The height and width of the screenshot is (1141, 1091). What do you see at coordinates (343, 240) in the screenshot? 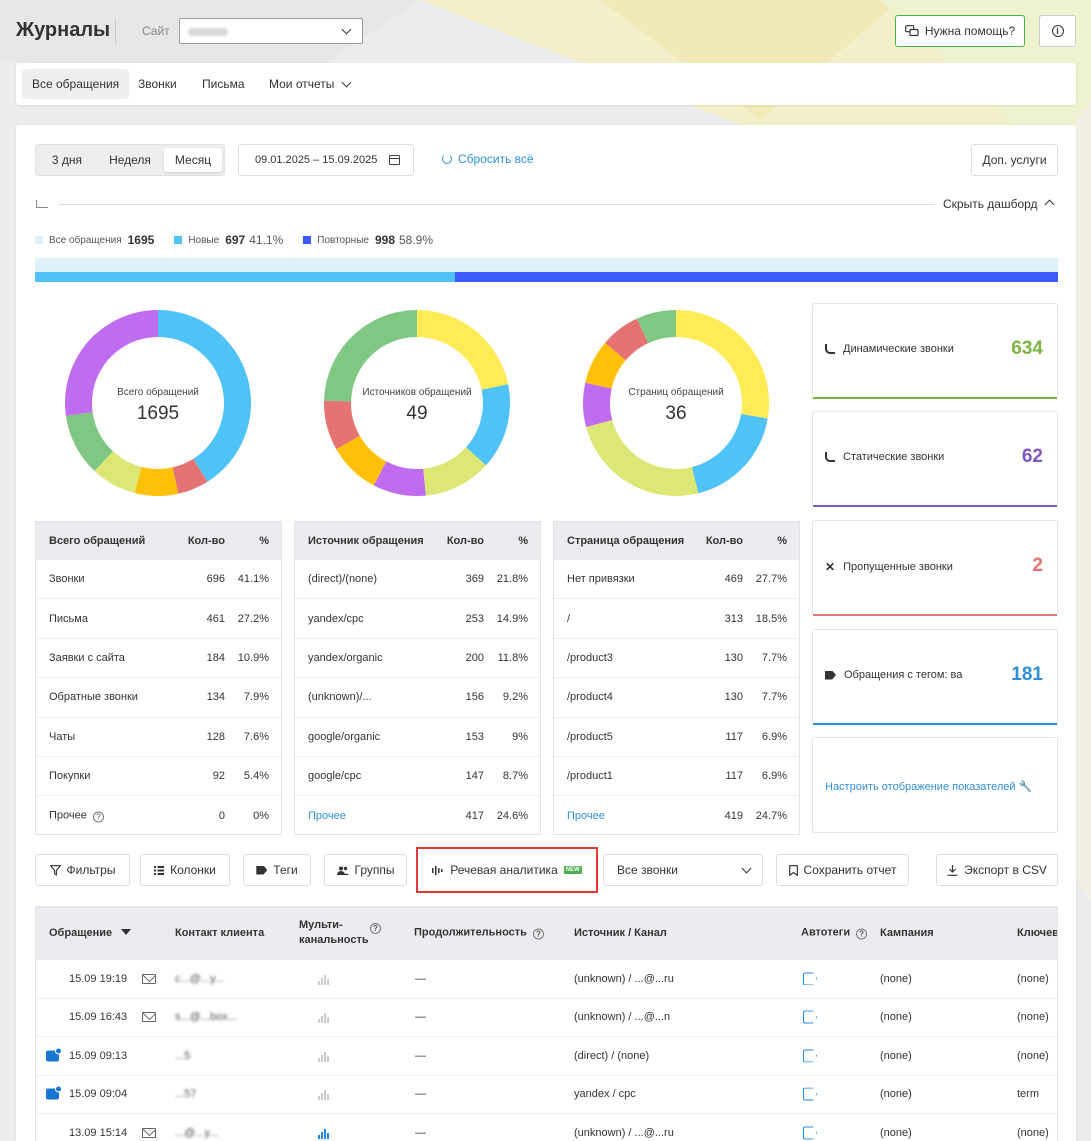
I see `legend-repeat-label: Повторные` at bounding box center [343, 240].